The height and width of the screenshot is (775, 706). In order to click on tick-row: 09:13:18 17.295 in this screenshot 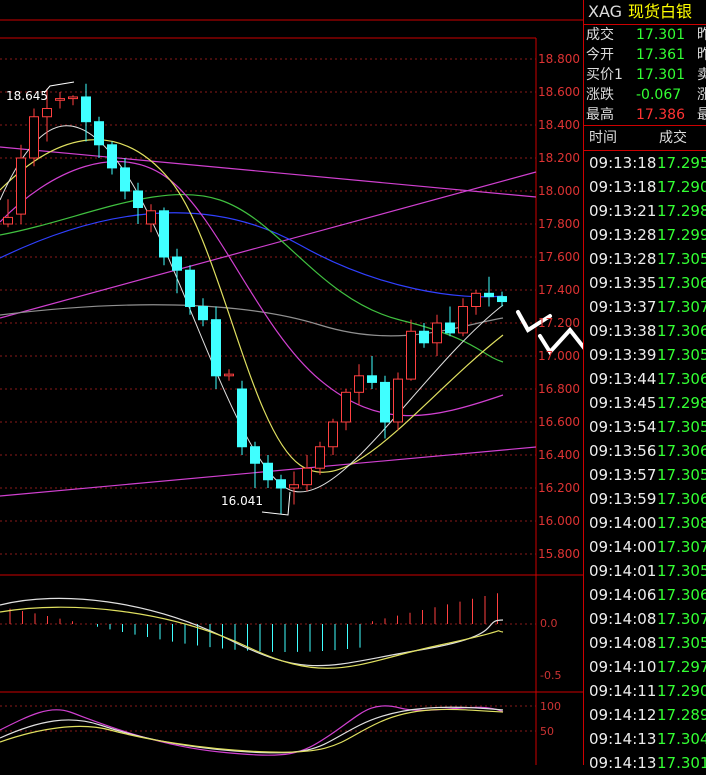, I will do `click(645, 163)`.